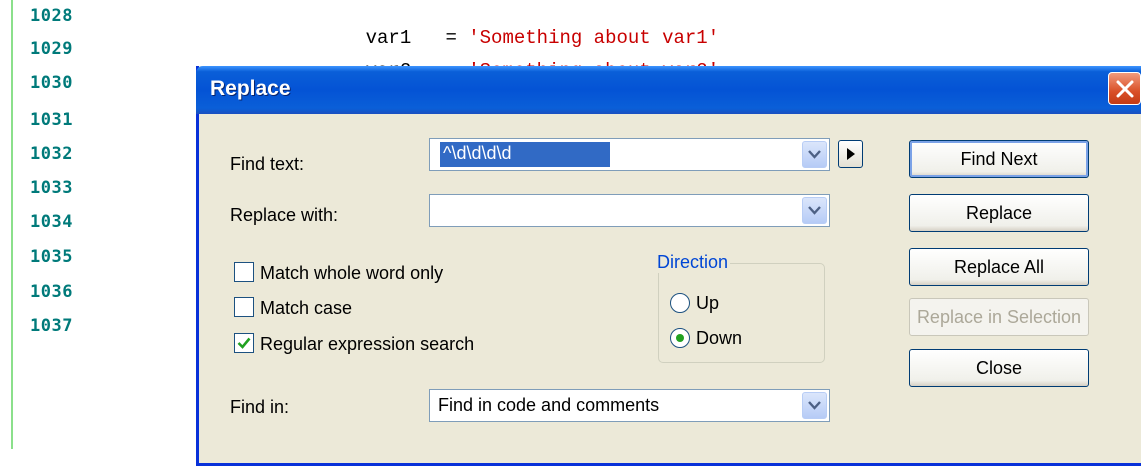  Describe the element at coordinates (525, 154) in the screenshot. I see `selected-text: ^\d\d\d\d` at that location.